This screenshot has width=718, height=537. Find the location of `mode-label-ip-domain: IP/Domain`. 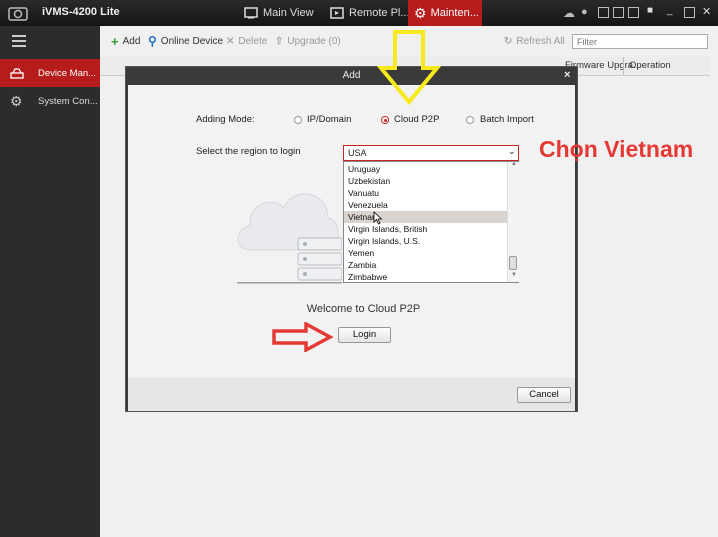

mode-label-ip-domain: IP/Domain is located at coordinates (329, 119).